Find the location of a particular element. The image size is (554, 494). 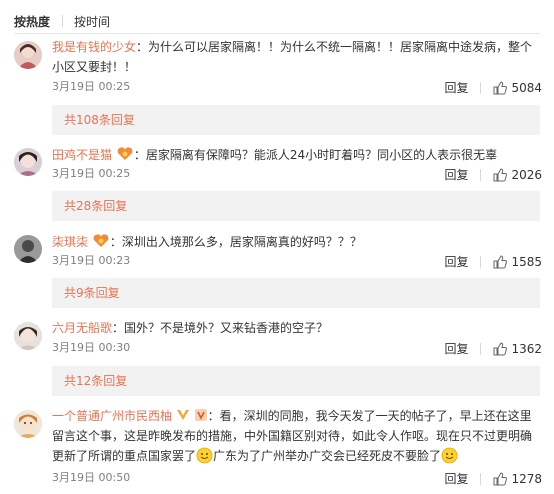

like-count: 1278 is located at coordinates (526, 478).